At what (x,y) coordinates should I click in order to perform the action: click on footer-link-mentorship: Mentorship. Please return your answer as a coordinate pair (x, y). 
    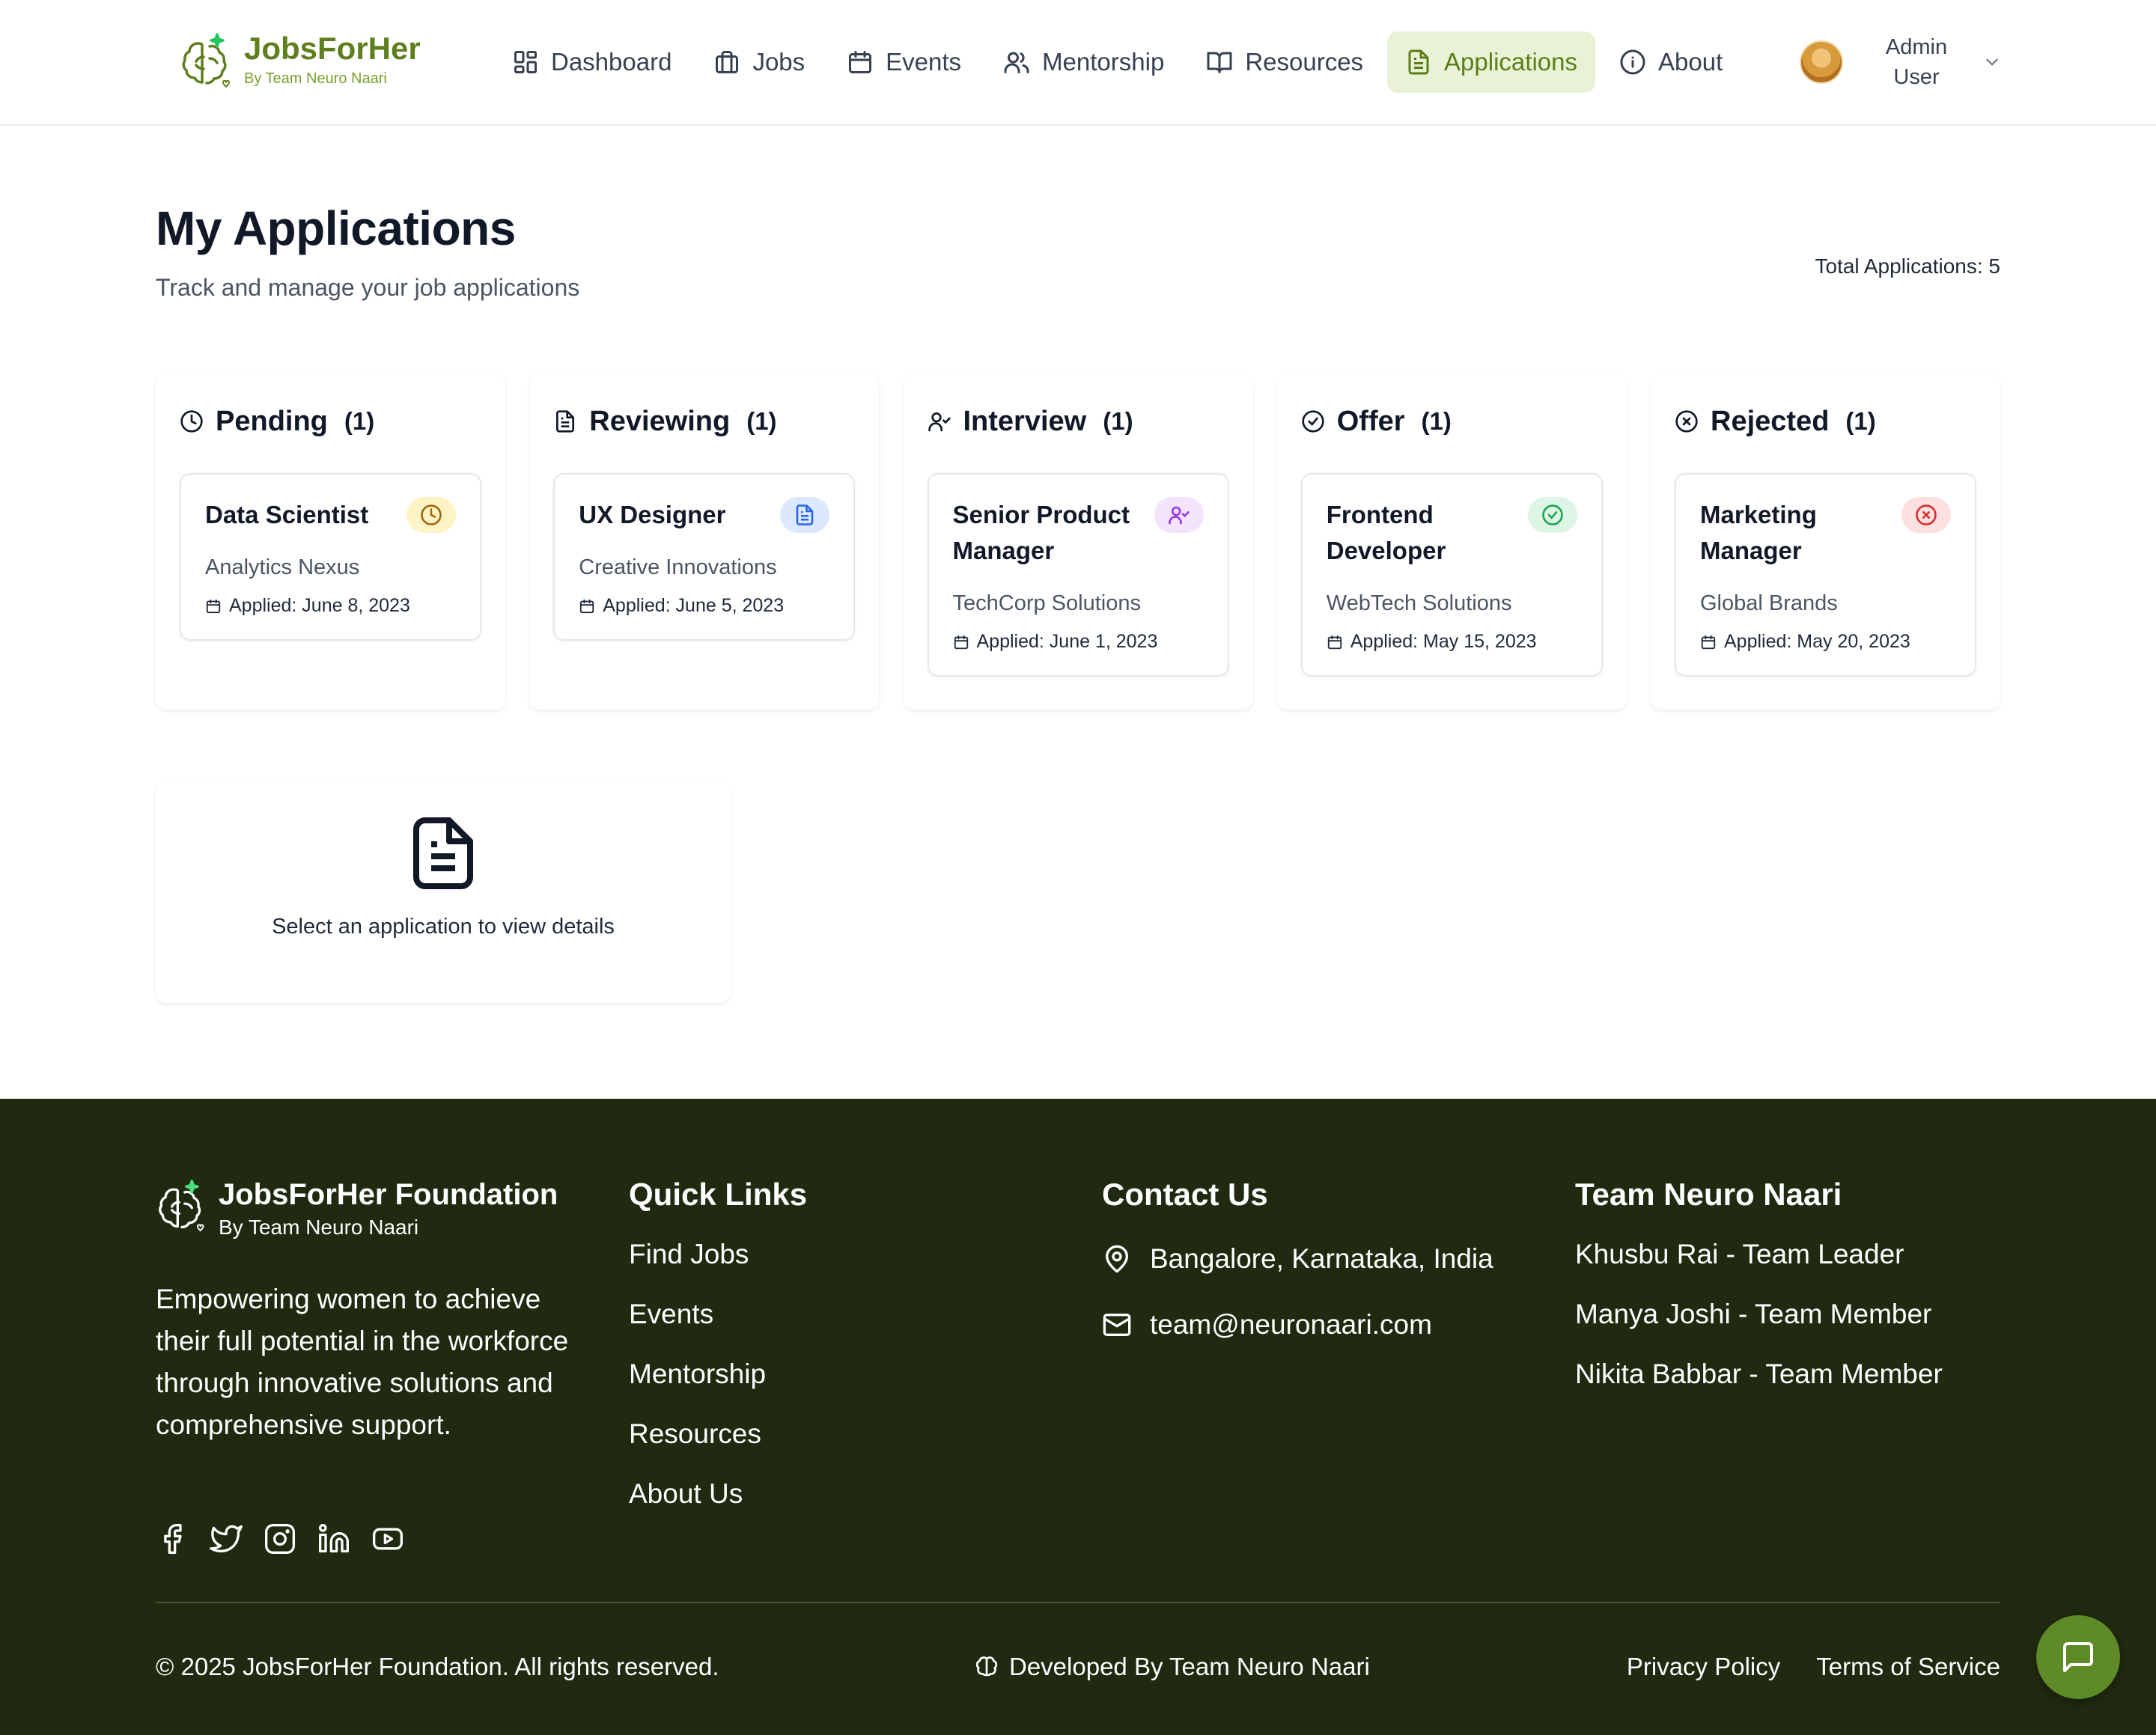
    Looking at the image, I should click on (718, 1374).